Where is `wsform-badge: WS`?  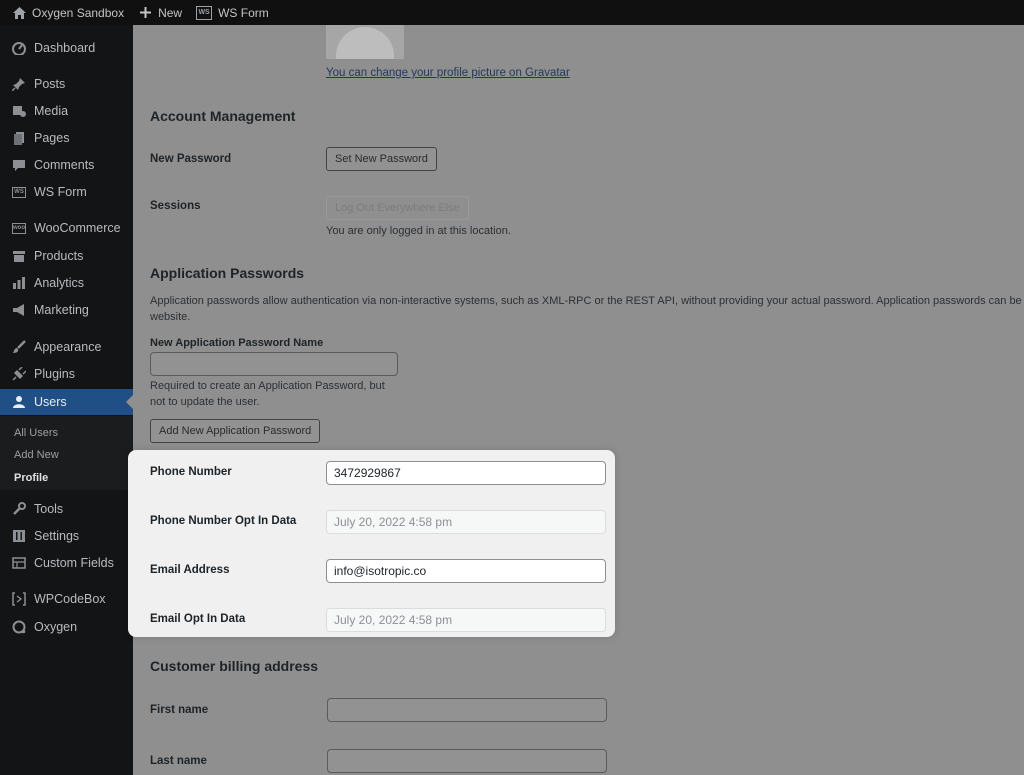 wsform-badge: WS is located at coordinates (19, 192).